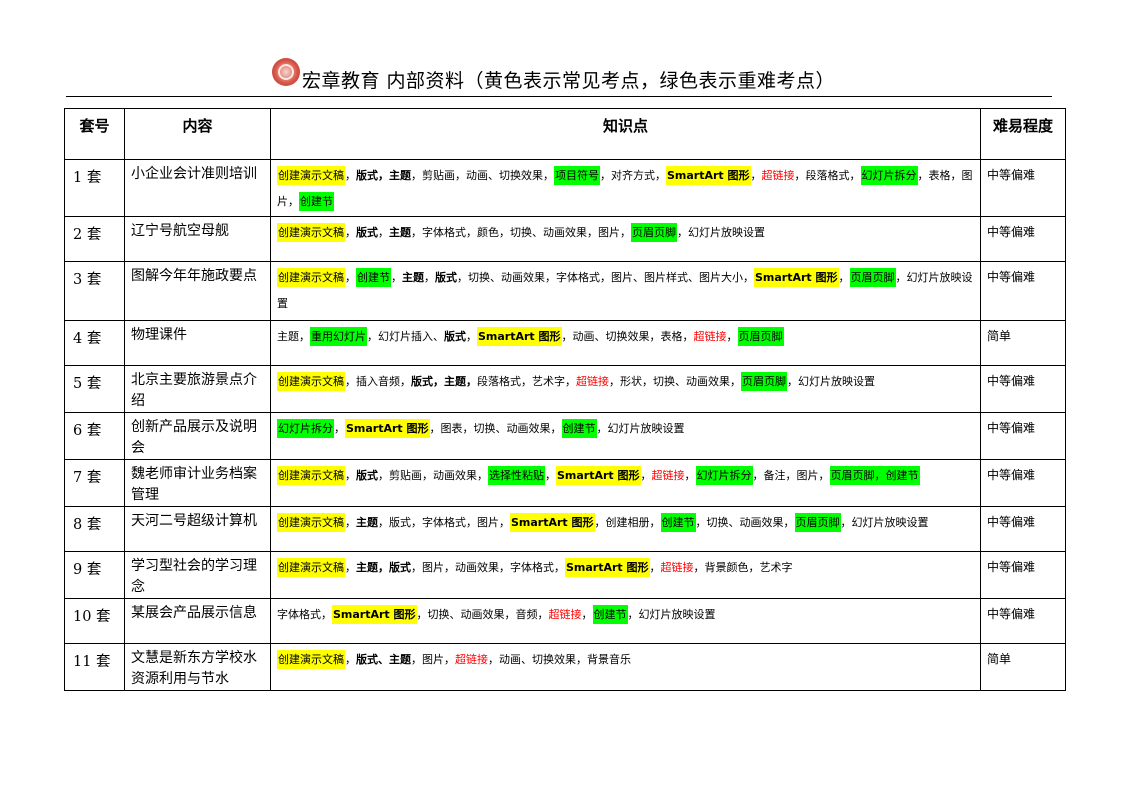 The width and height of the screenshot is (1122, 793). I want to click on knowledge-text: ，形状，切换、动画效果，, so click(675, 381).